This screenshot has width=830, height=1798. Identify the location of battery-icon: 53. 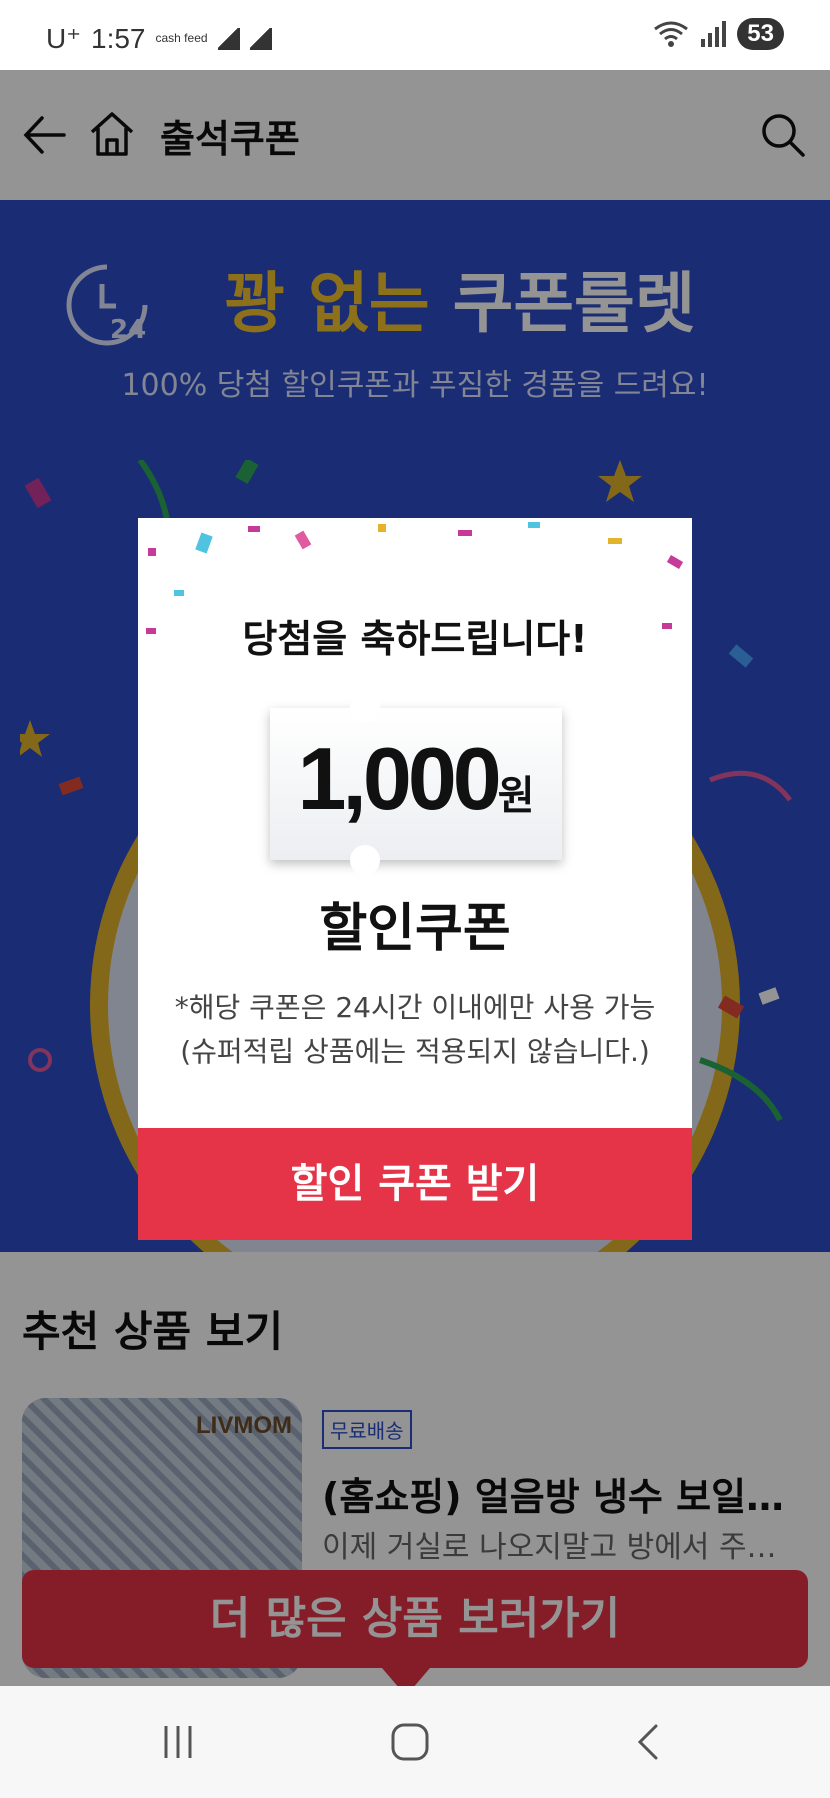
(760, 34).